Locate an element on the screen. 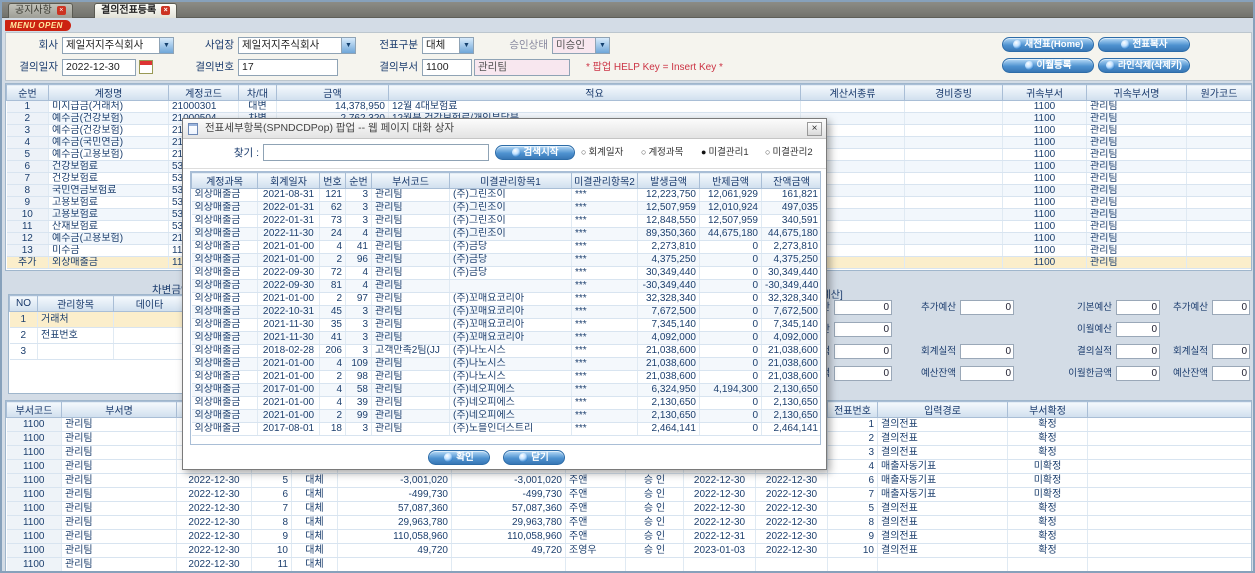 Image resolution: width=1255 pixels, height=573 pixels. delete-line-button: 라인삭제(삭제키) is located at coordinates (1144, 65).